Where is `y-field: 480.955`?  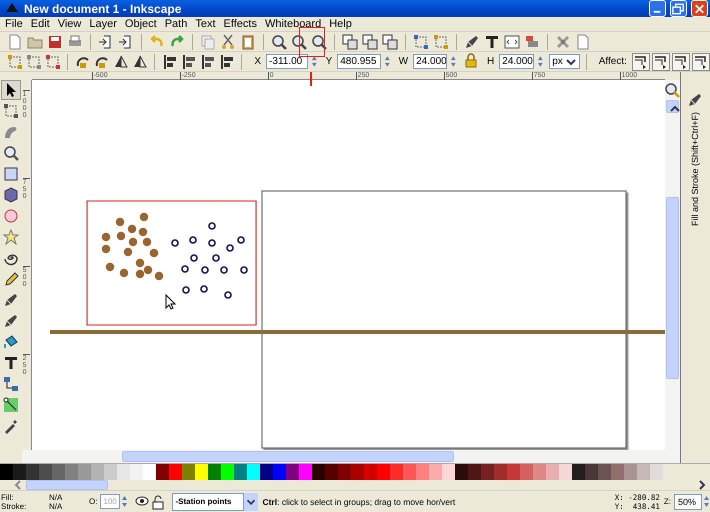
y-field: 480.955 is located at coordinates (359, 62).